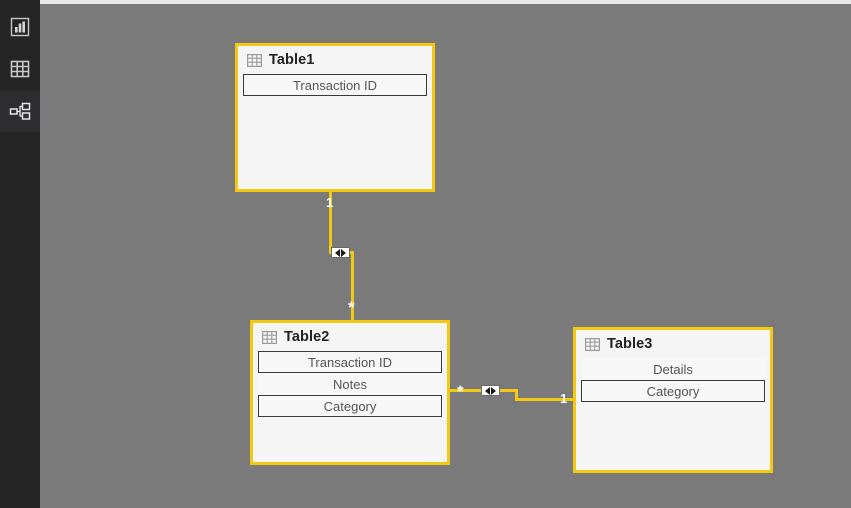 This screenshot has height=508, width=851. Describe the element at coordinates (292, 60) in the screenshot. I see `table-name: Table1` at that location.